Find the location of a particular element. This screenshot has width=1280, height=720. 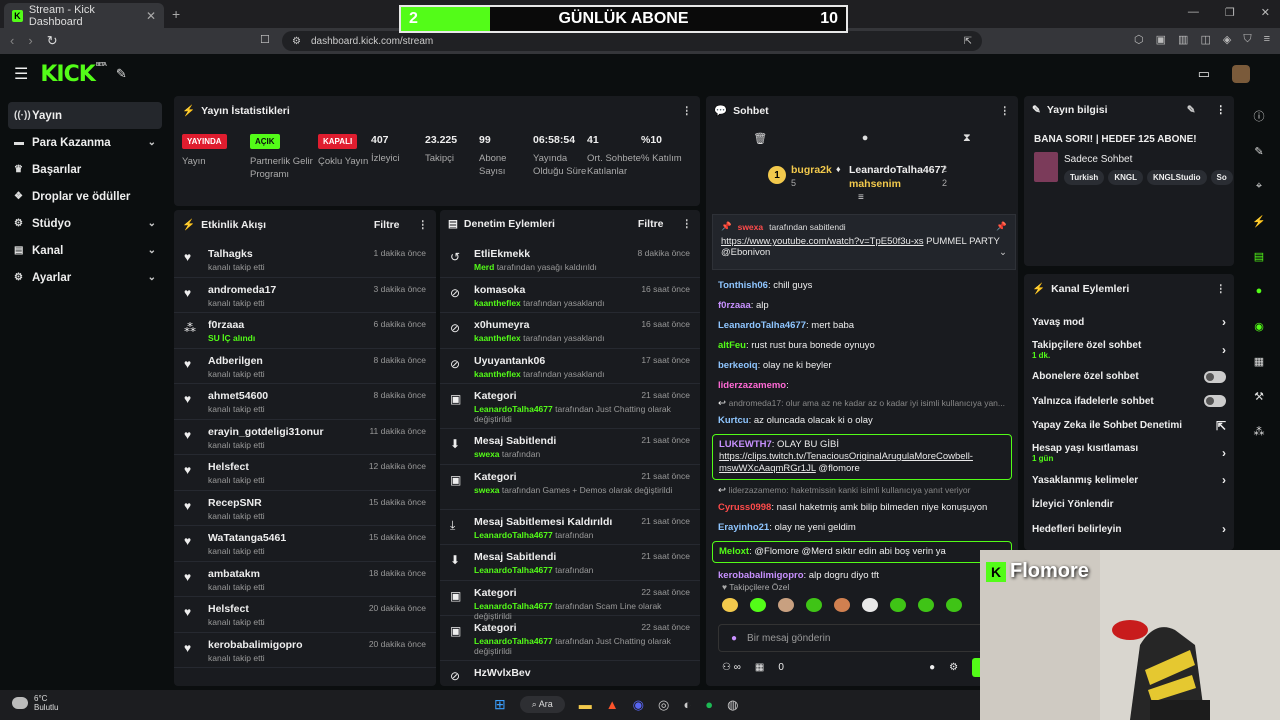

channel-action-row: Hesap yaşı kısıtlaması 1 gün › is located at coordinates (1129, 453).